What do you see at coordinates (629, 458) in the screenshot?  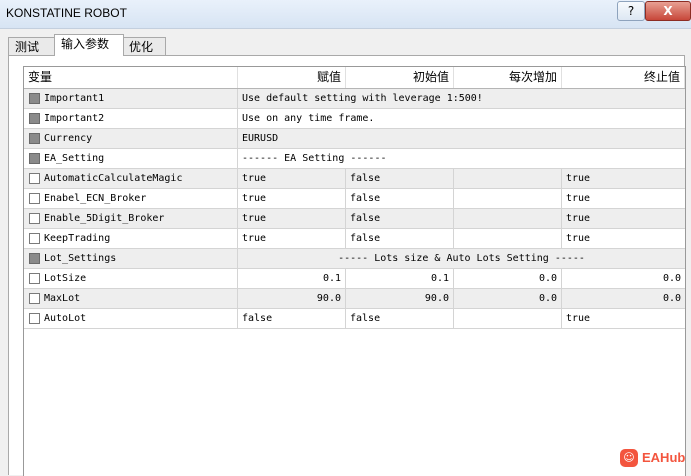 I see `eahub-logo-icon: ☺` at bounding box center [629, 458].